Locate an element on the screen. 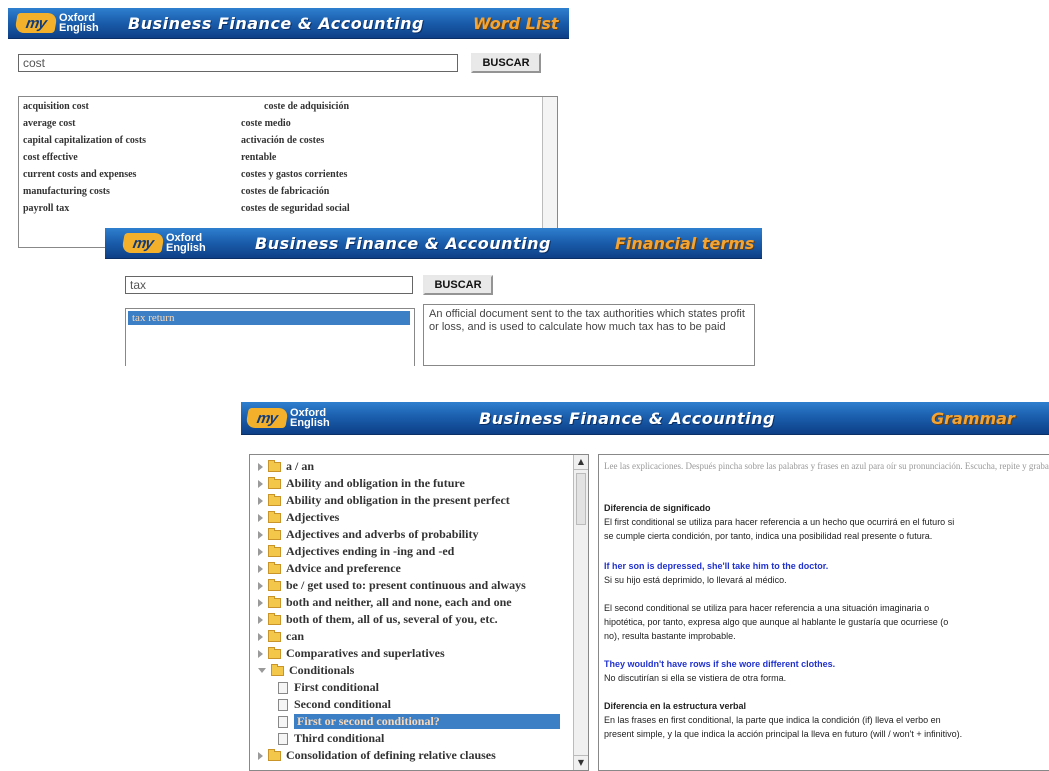 The width and height of the screenshot is (1049, 771). tree-item: Adjectives ending in -ing and -ed is located at coordinates (356, 551).